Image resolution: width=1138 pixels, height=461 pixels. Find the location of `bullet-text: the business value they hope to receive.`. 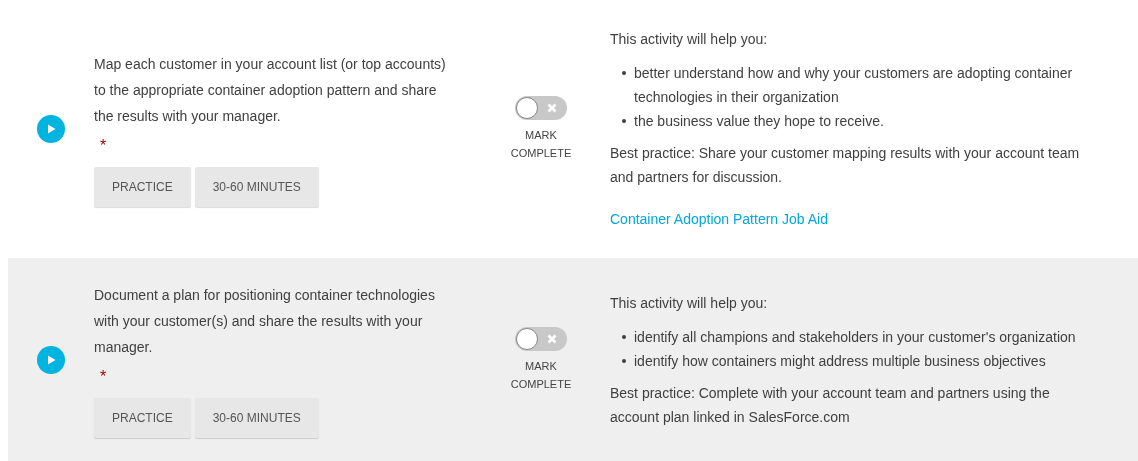

bullet-text: the business value they hope to receive. is located at coordinates (759, 121).